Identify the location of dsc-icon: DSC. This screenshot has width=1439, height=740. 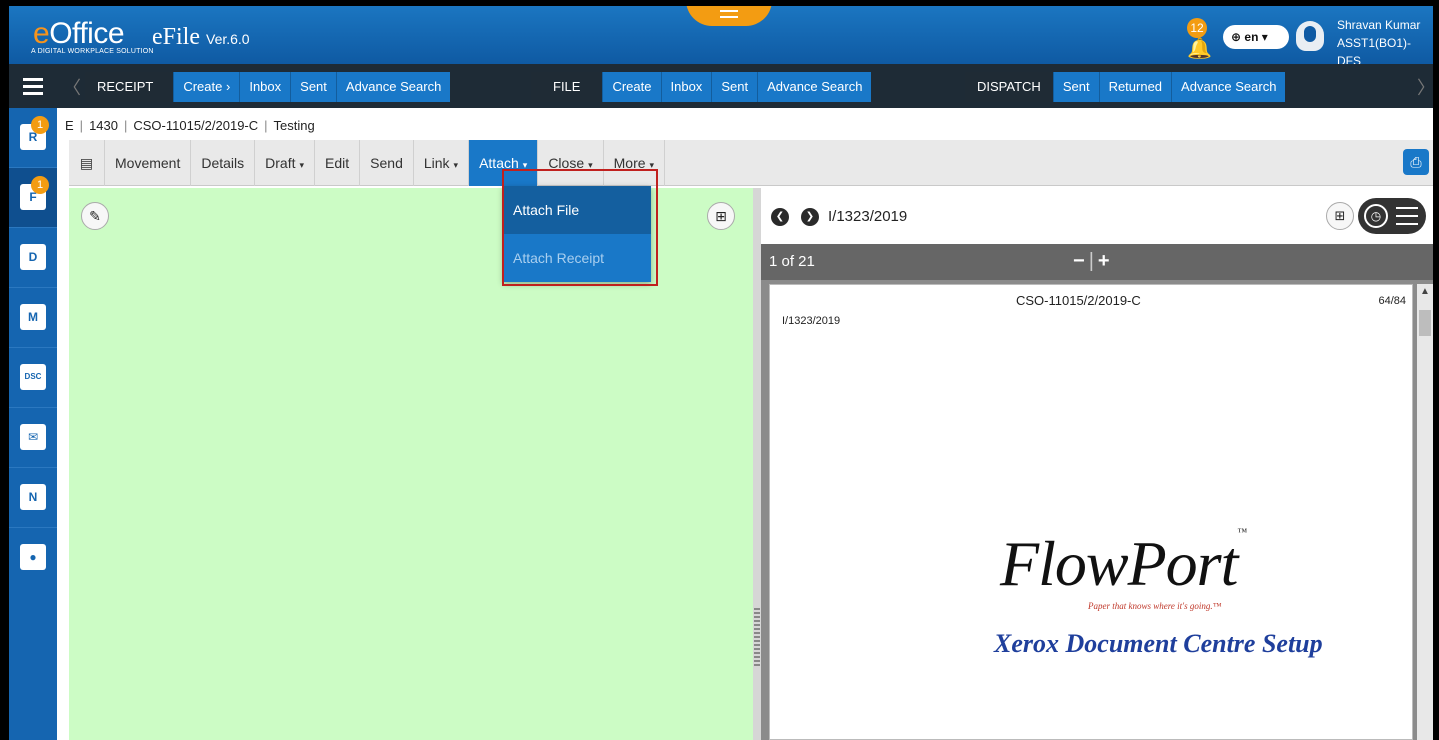
(33, 377).